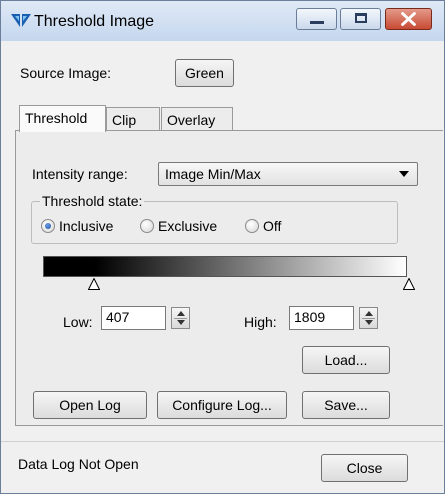 This screenshot has height=494, width=445. Describe the element at coordinates (310, 317) in the screenshot. I see `high-value: 1809` at that location.